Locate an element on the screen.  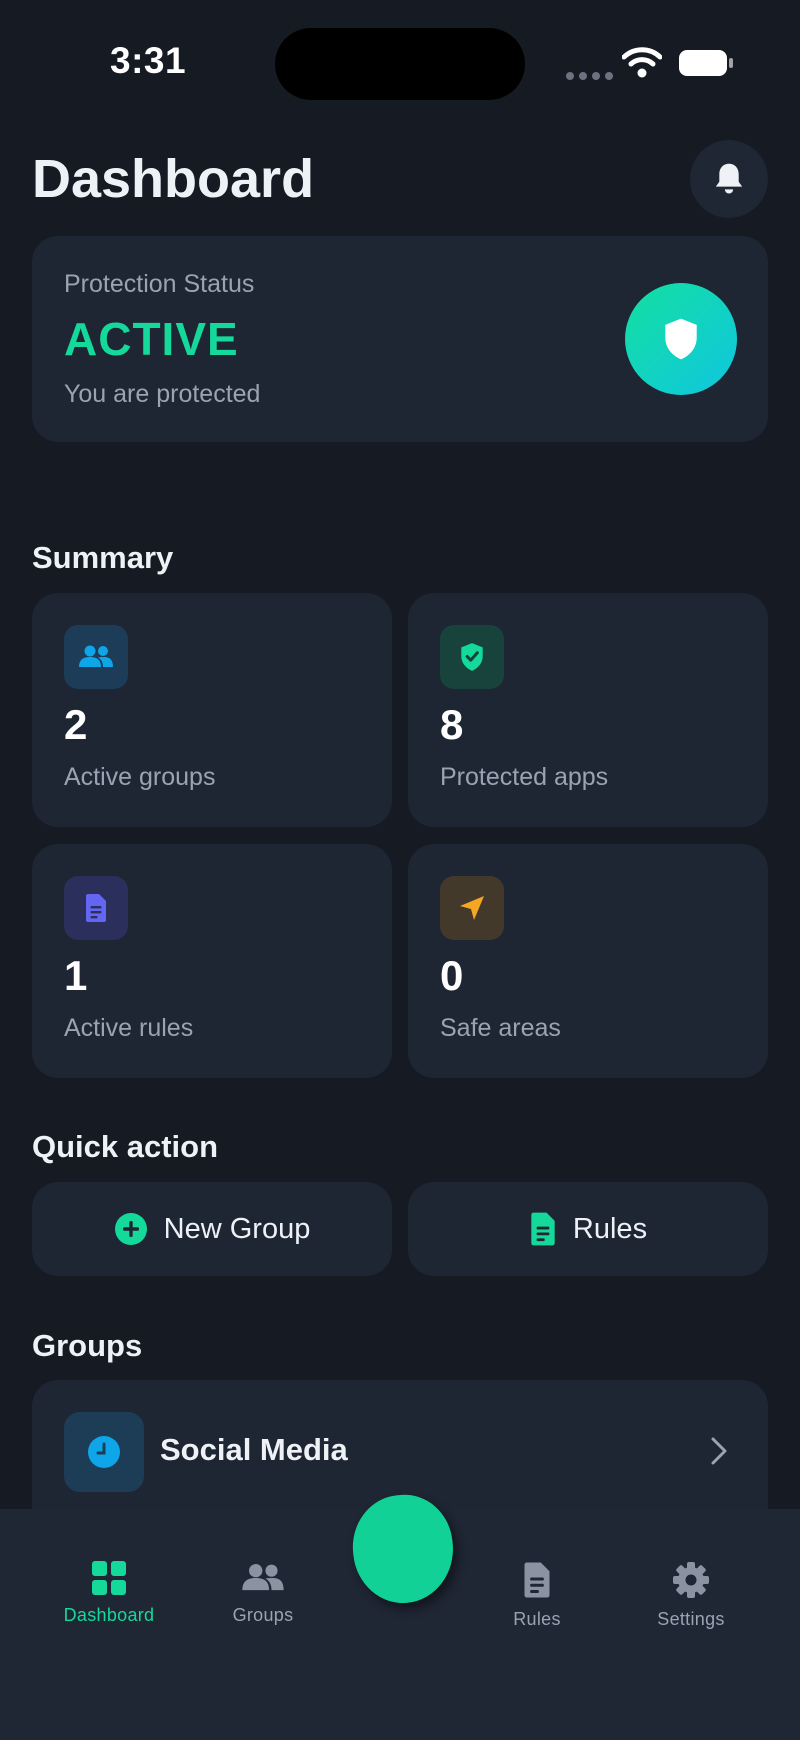
active-rules-count: 1 is located at coordinates (76, 975).